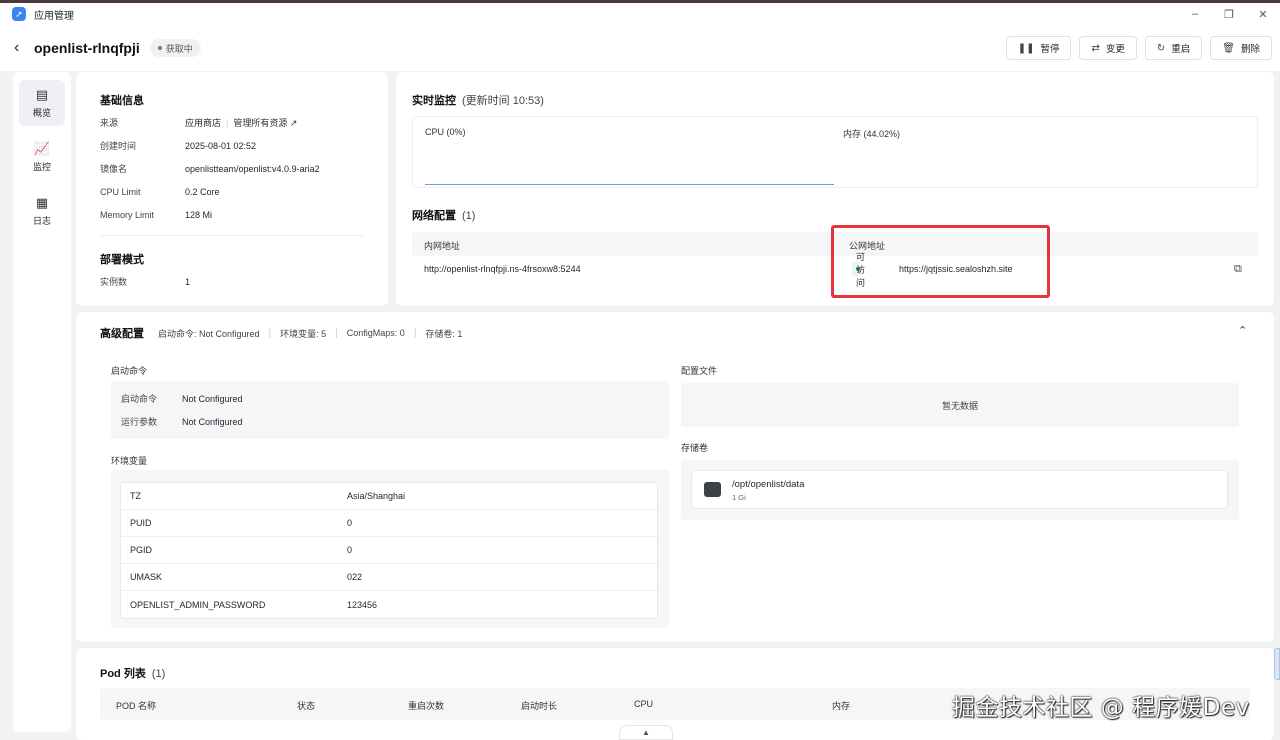 The height and width of the screenshot is (740, 1280). I want to click on window-controls: – ❐ ✕, so click(1229, 14).